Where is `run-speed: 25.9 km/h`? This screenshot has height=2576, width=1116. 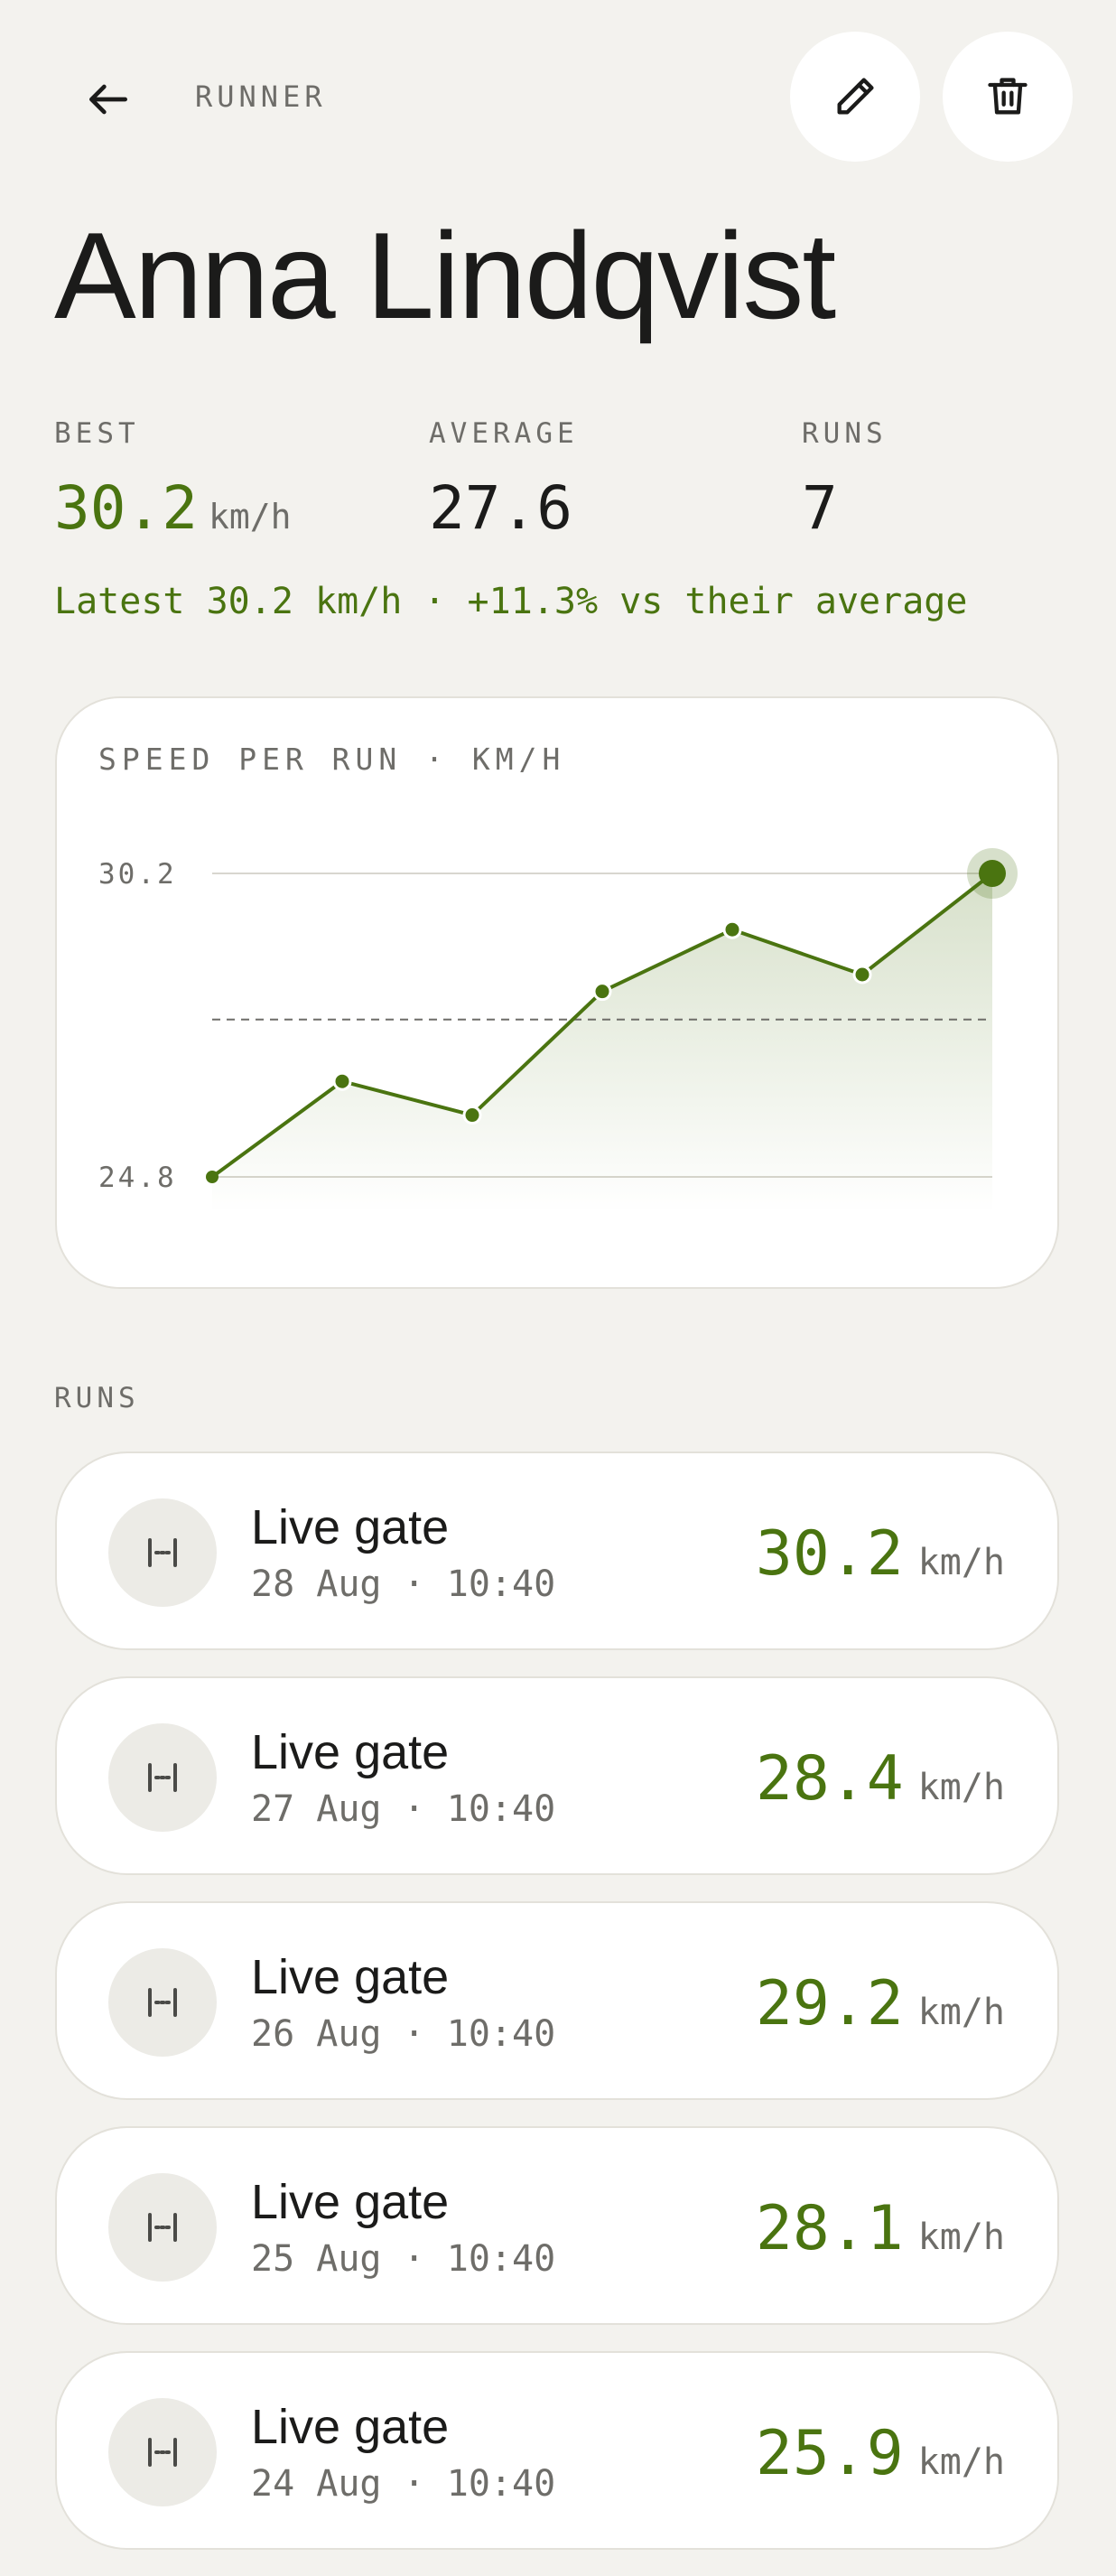
run-speed: 25.9 km/h is located at coordinates (880, 2453).